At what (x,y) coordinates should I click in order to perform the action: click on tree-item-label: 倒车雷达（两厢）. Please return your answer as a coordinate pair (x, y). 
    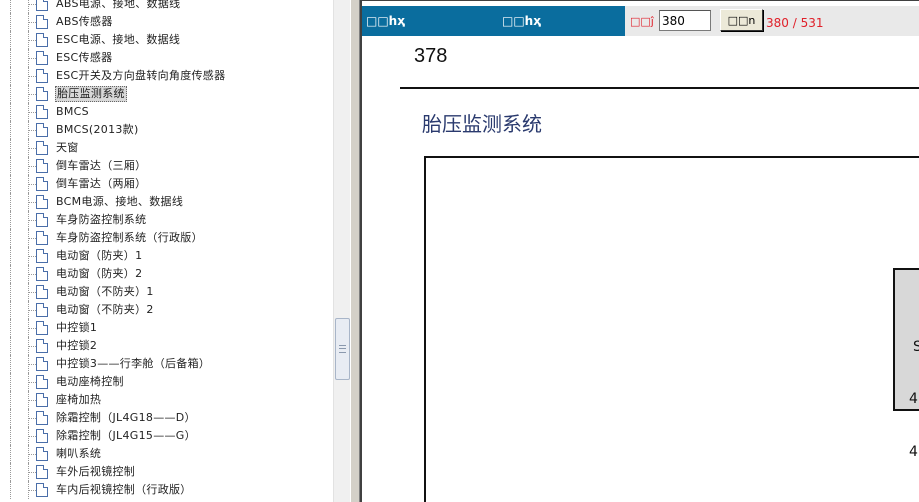
    Looking at the image, I should click on (101, 184).